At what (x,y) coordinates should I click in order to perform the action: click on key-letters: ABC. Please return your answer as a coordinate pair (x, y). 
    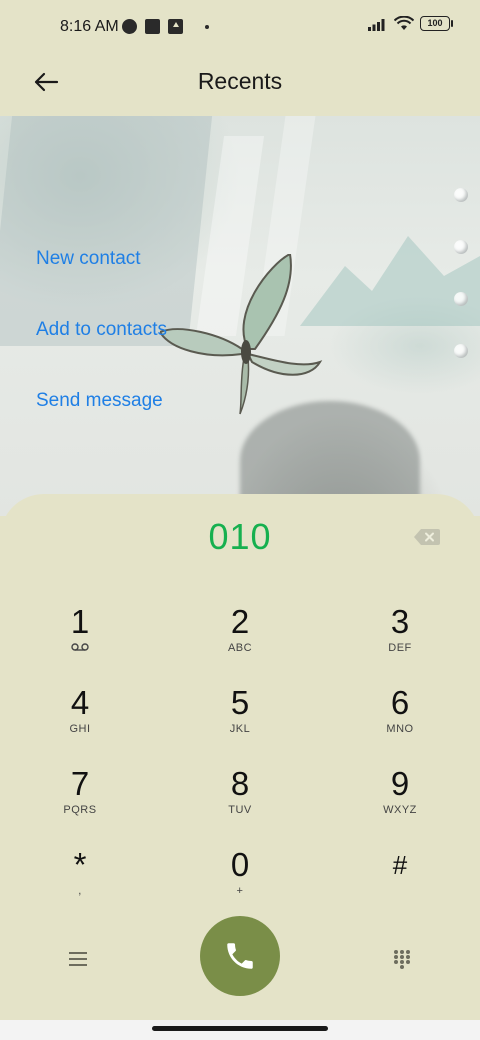
    Looking at the image, I should click on (240, 648).